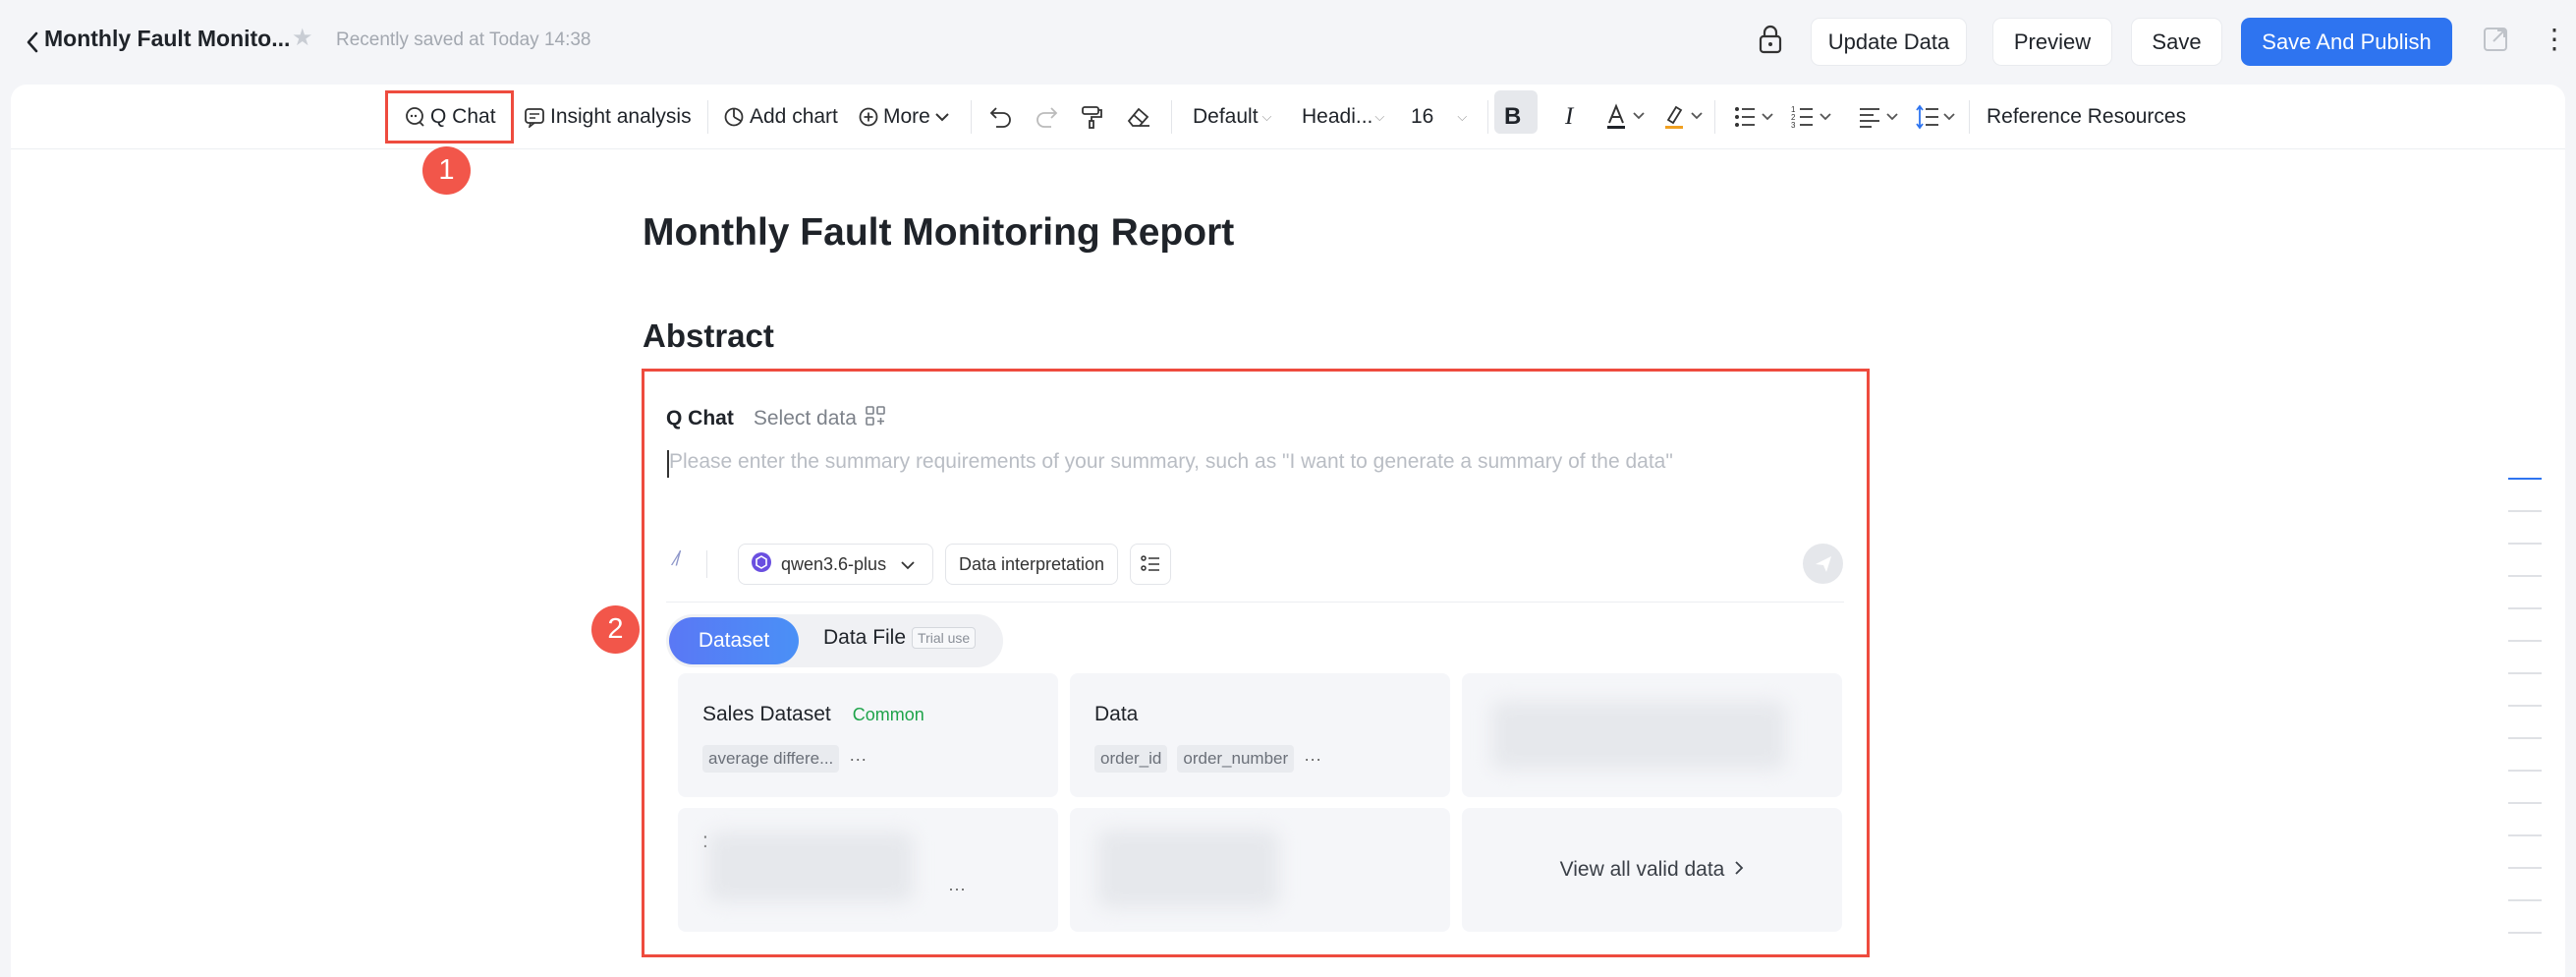 Image resolution: width=2576 pixels, height=977 pixels. I want to click on view-all-link: View all valid data, so click(1652, 870).